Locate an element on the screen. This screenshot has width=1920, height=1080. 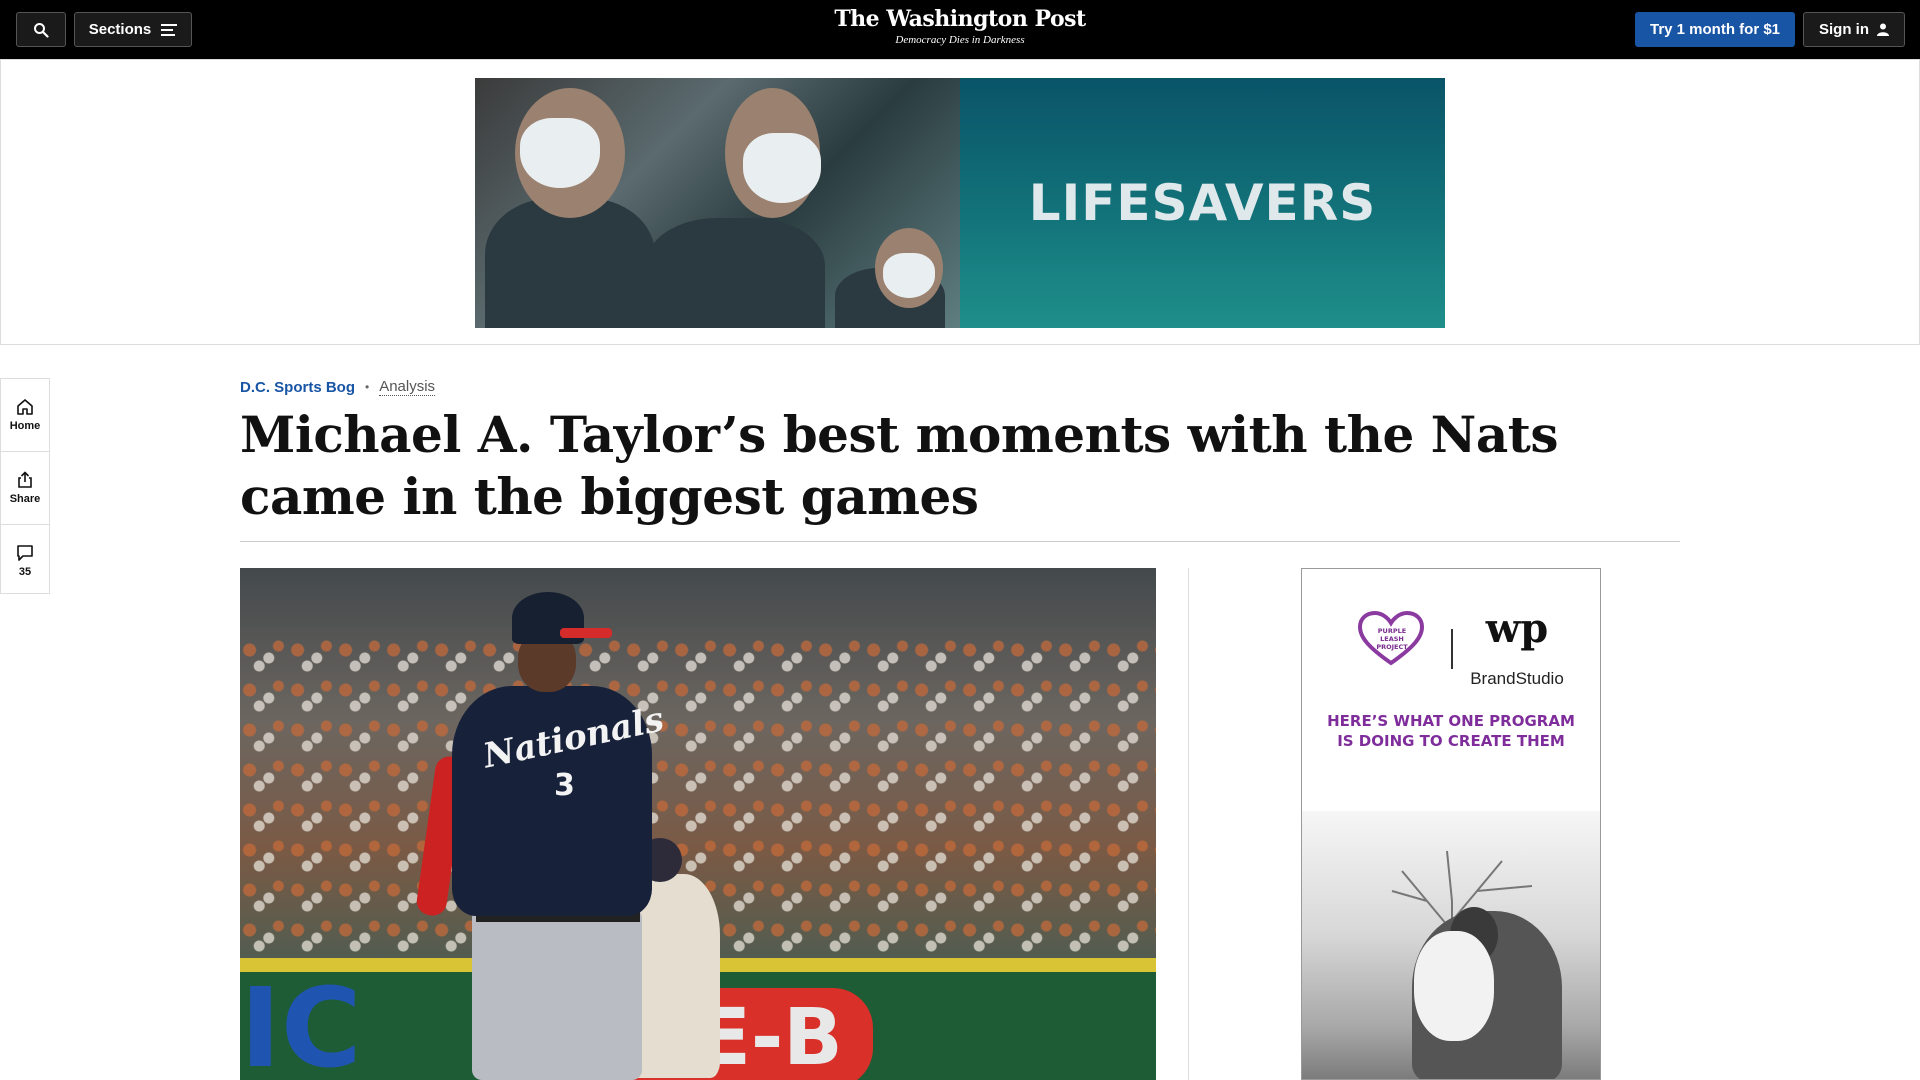
banner-ad: LIFESAVERS is located at coordinates (960, 203).